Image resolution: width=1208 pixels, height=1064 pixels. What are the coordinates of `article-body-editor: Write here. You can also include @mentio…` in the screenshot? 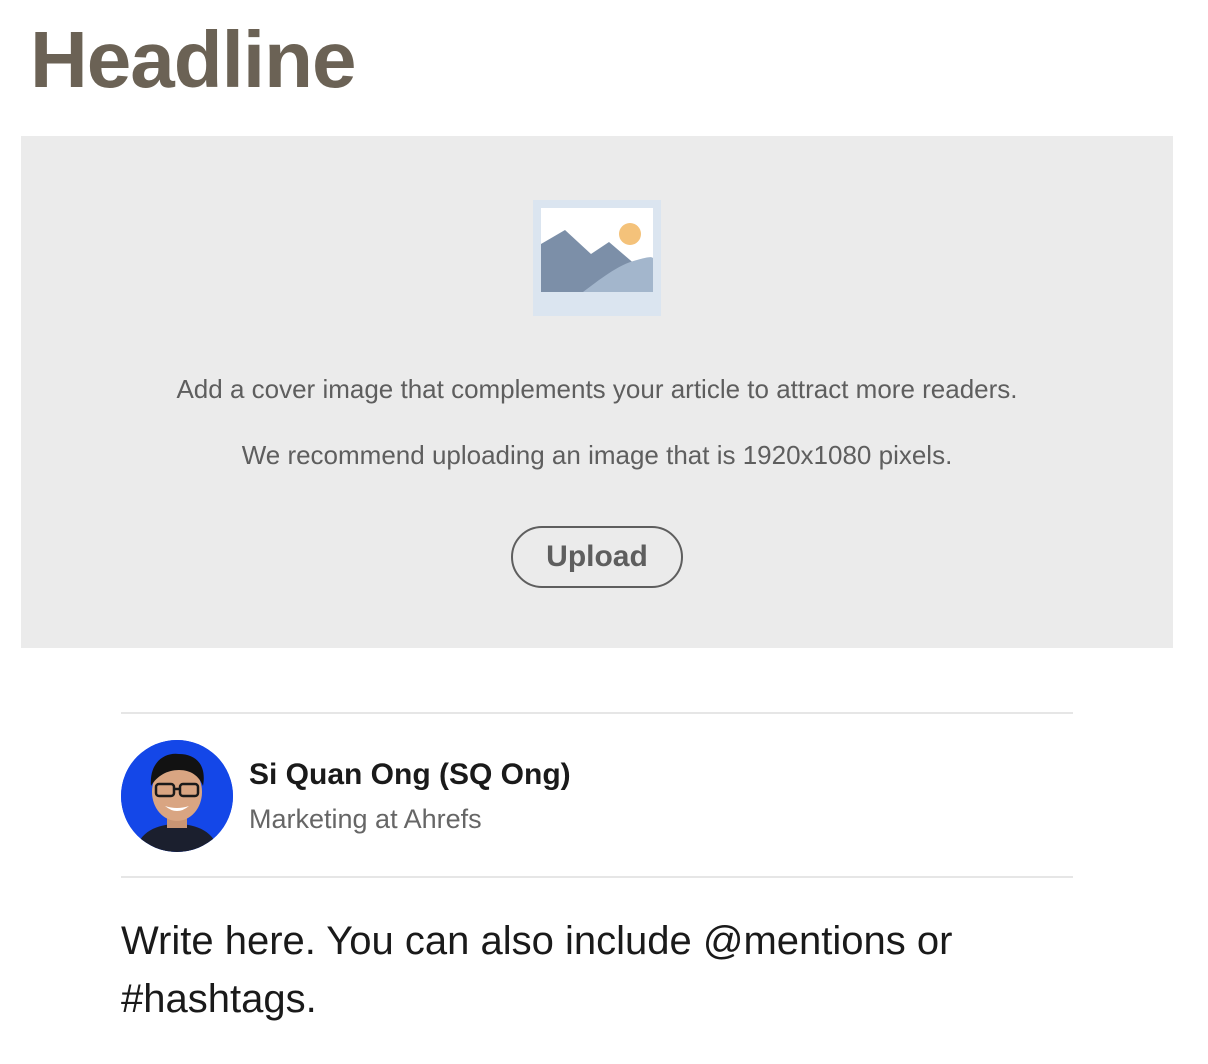 It's located at (601, 970).